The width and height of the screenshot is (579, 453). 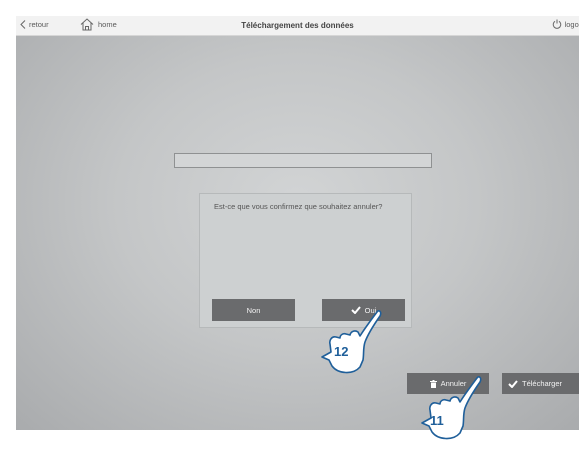 I want to click on no-button: Non, so click(x=253, y=310).